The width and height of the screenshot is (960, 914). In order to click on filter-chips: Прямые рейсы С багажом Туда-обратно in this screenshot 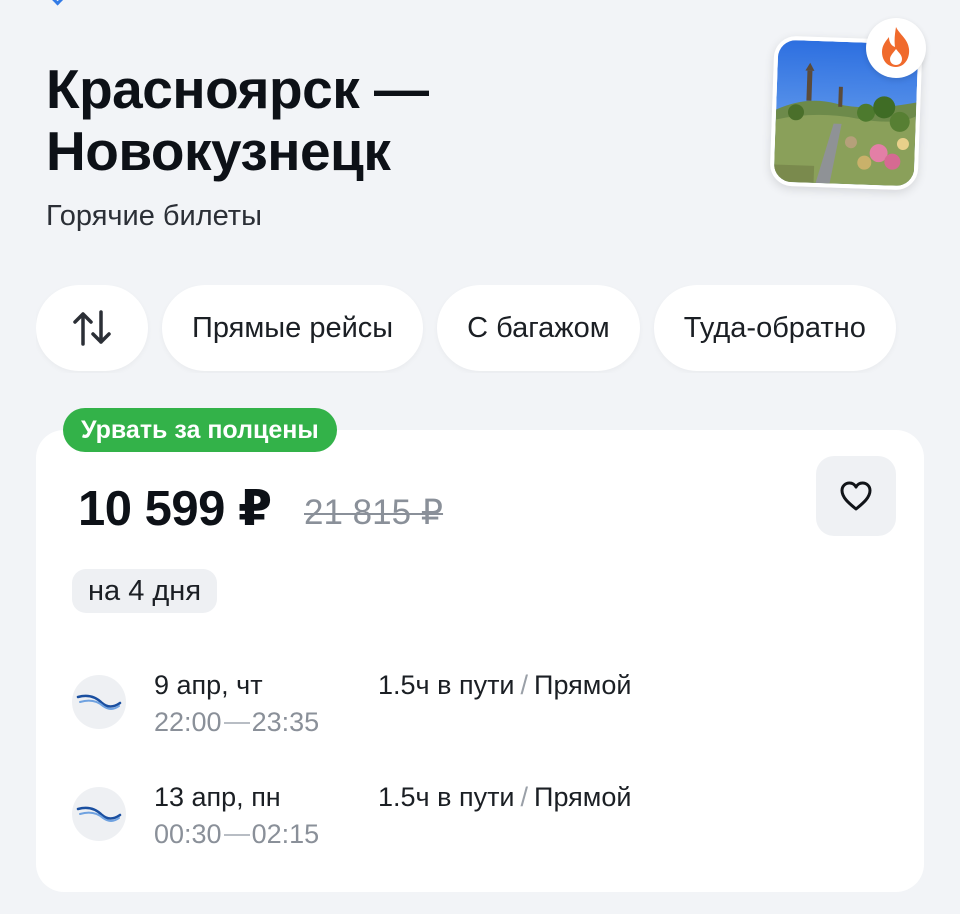, I will do `click(498, 329)`.